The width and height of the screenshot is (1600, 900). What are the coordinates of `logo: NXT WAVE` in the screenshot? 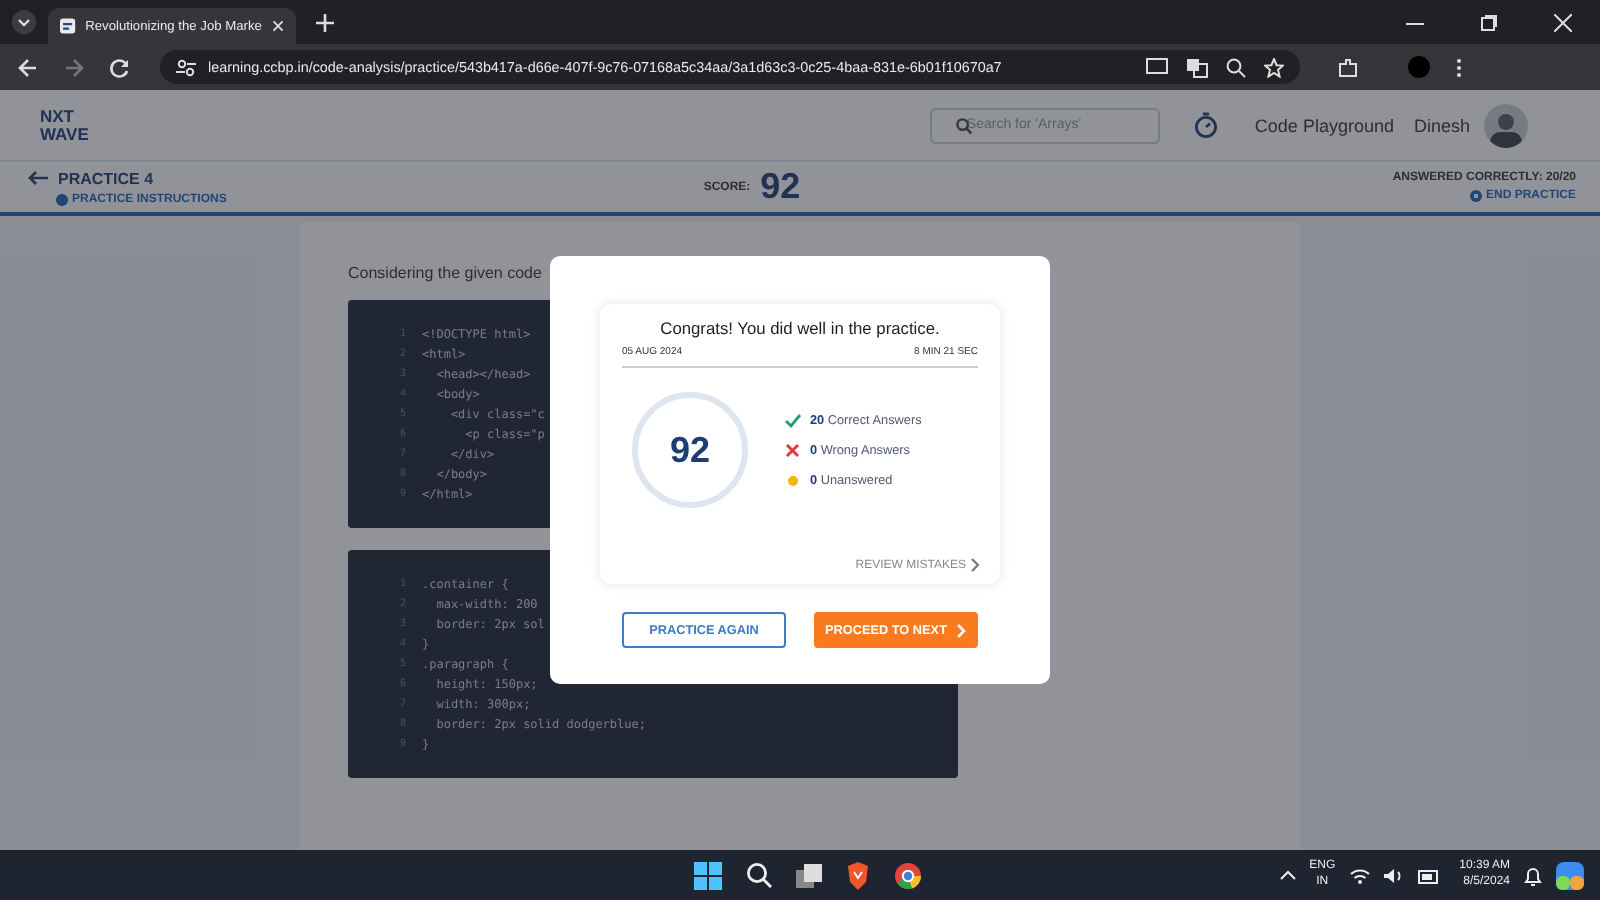 It's located at (64, 125).